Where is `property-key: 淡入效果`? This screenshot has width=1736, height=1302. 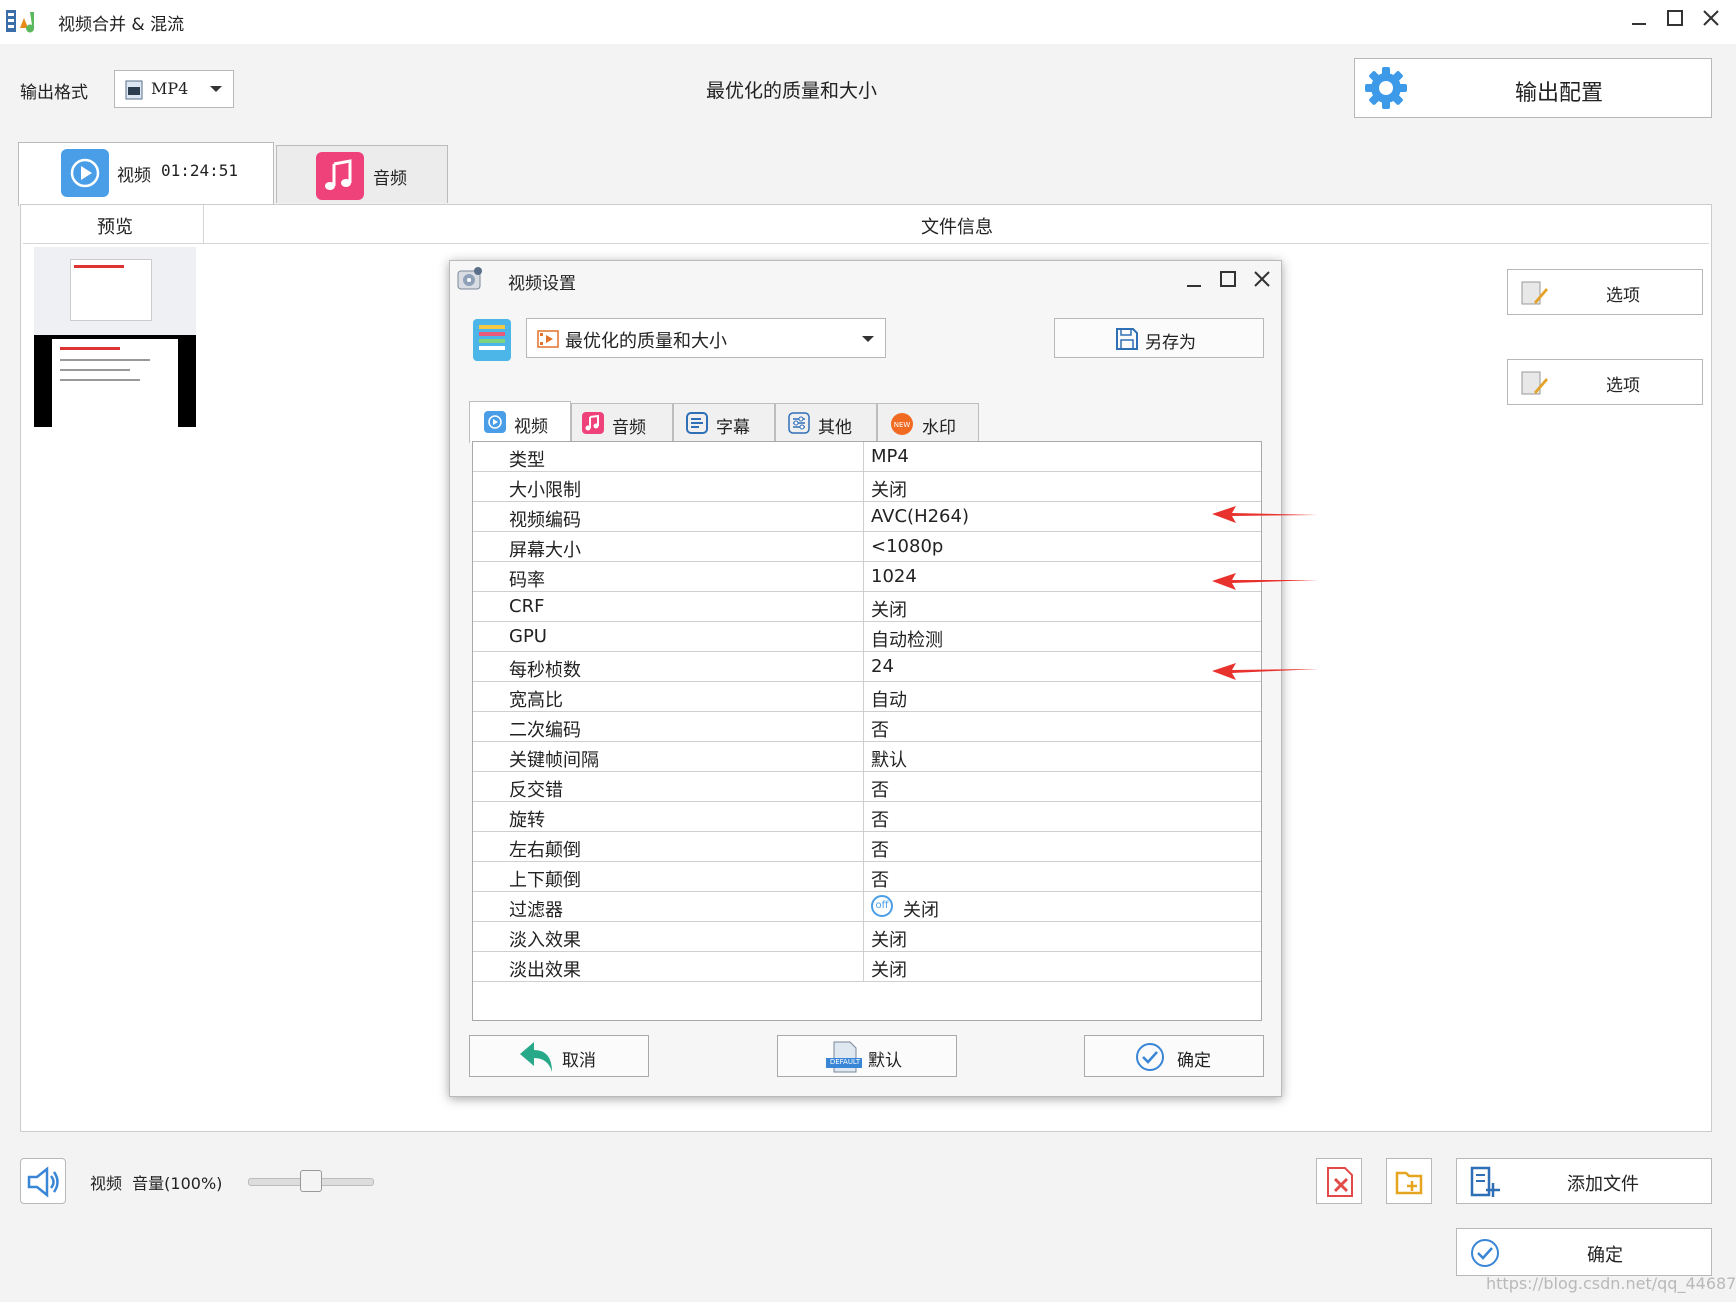 property-key: 淡入效果 is located at coordinates (545, 940).